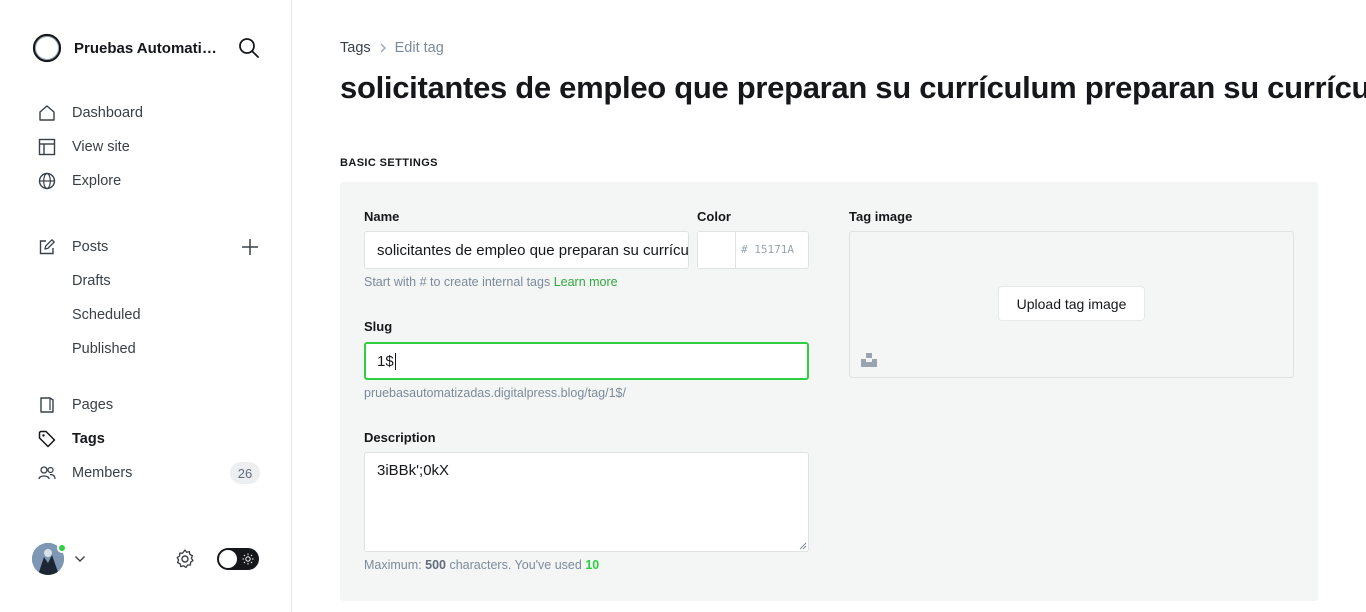 The width and height of the screenshot is (1366, 612). Describe the element at coordinates (586, 502) in the screenshot. I see `description-textarea: 3iBBk';0kX` at that location.